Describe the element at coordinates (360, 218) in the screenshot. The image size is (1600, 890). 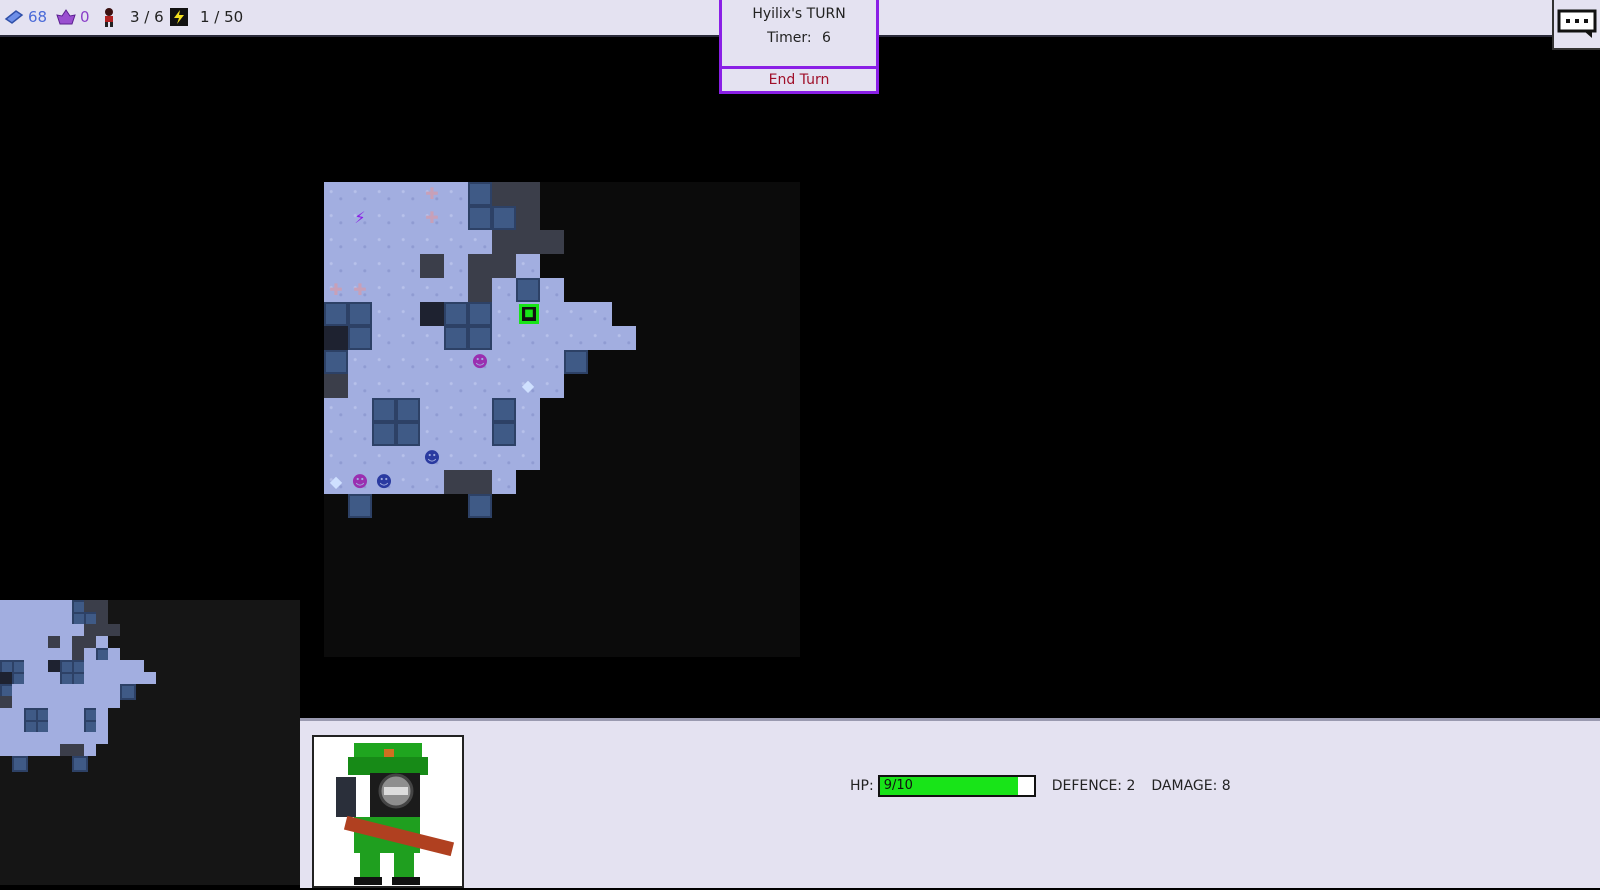
I see `energy-pickup-icon: ⚡` at that location.